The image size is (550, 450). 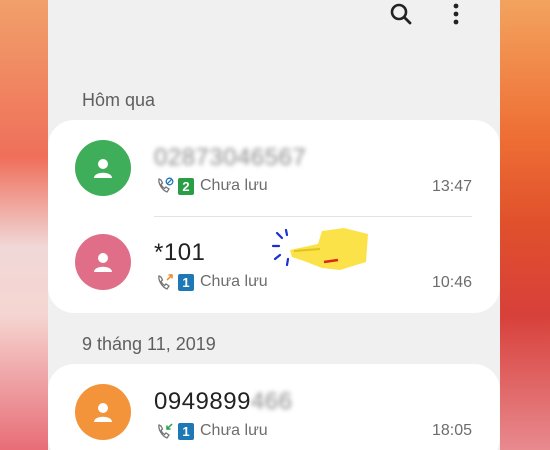 I want to click on outgoing-call-icon, so click(x=165, y=282).